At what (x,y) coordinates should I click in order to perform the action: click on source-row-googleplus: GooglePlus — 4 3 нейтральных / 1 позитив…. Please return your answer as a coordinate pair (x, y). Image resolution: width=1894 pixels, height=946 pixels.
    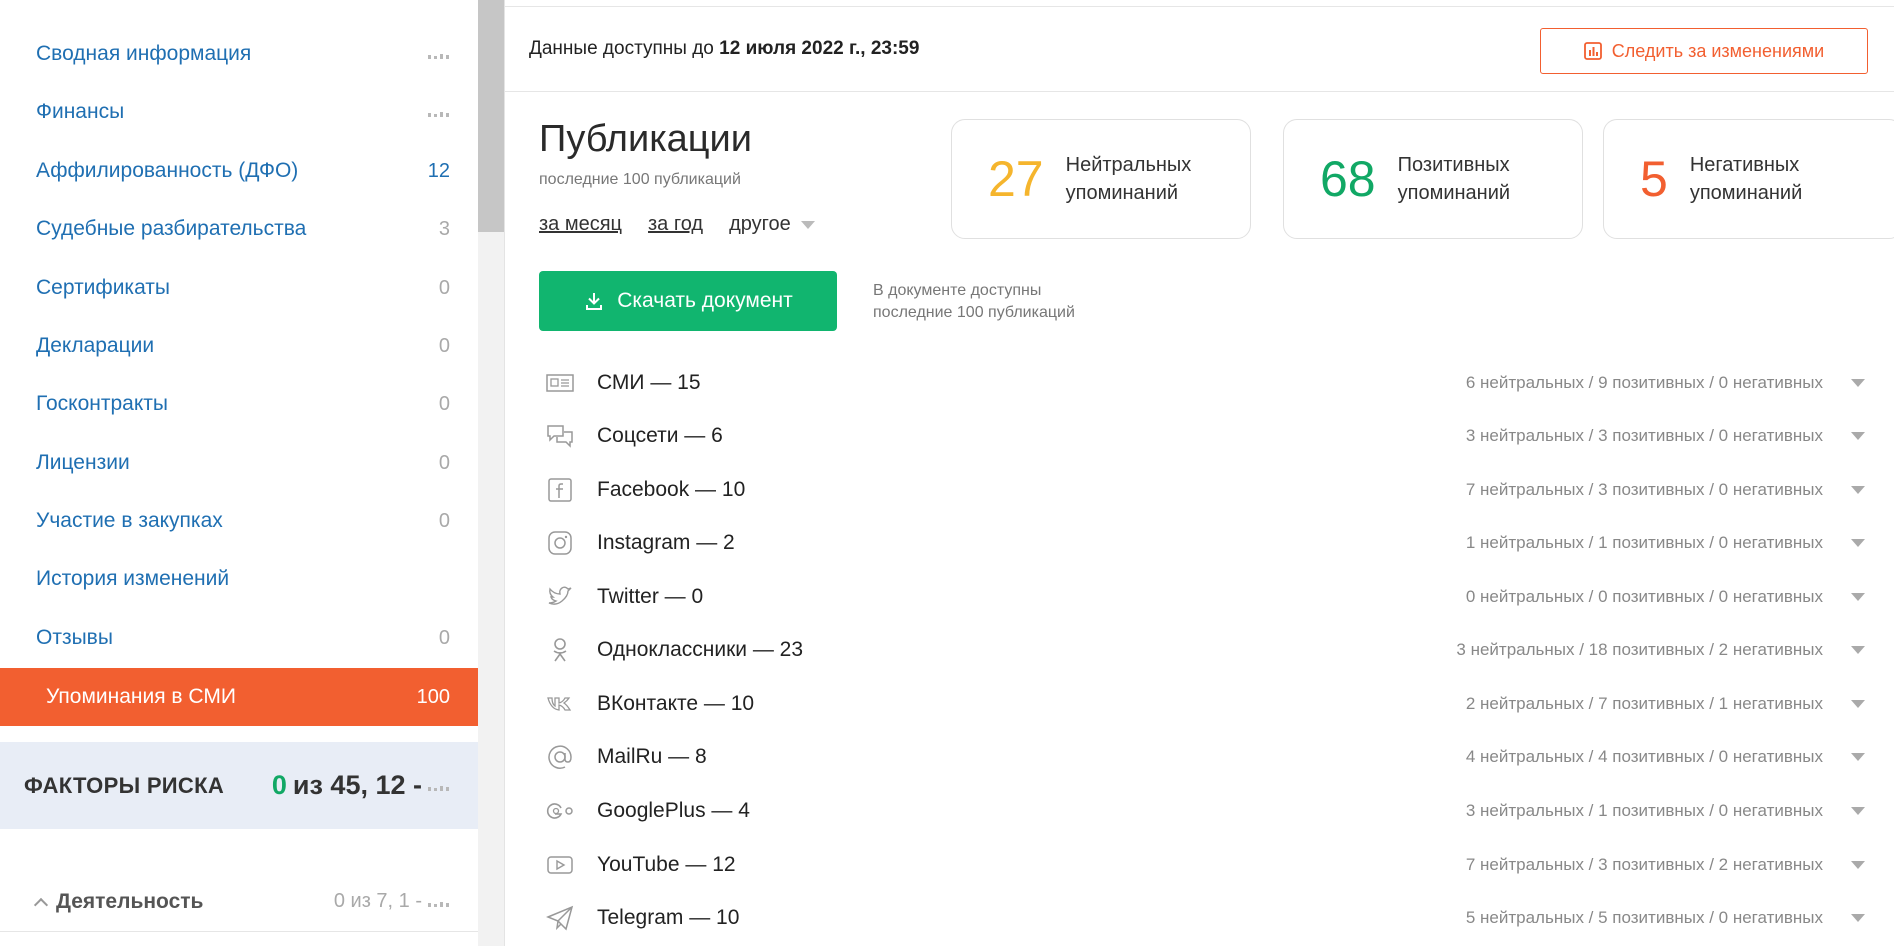
    Looking at the image, I should click on (1205, 811).